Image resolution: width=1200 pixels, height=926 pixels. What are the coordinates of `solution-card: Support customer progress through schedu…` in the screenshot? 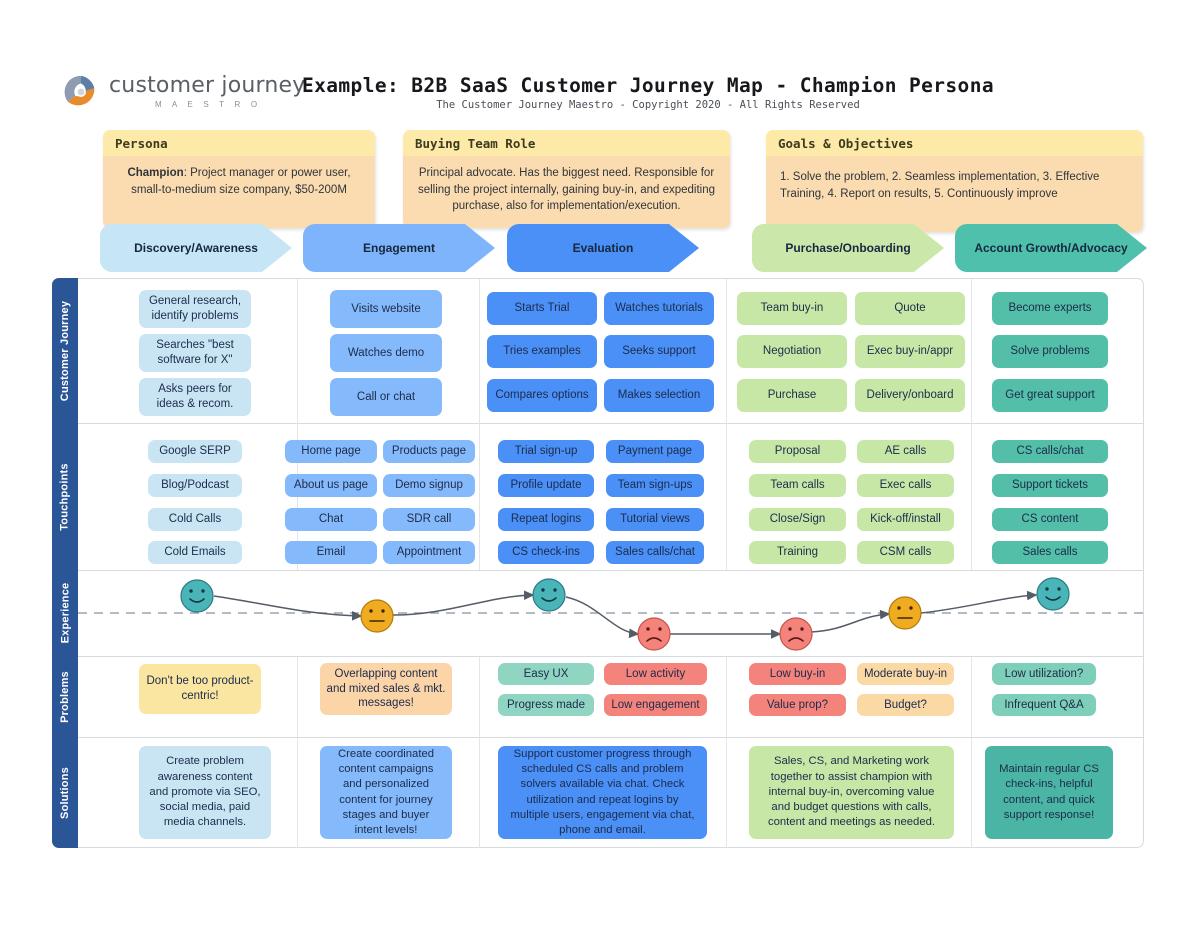 It's located at (602, 792).